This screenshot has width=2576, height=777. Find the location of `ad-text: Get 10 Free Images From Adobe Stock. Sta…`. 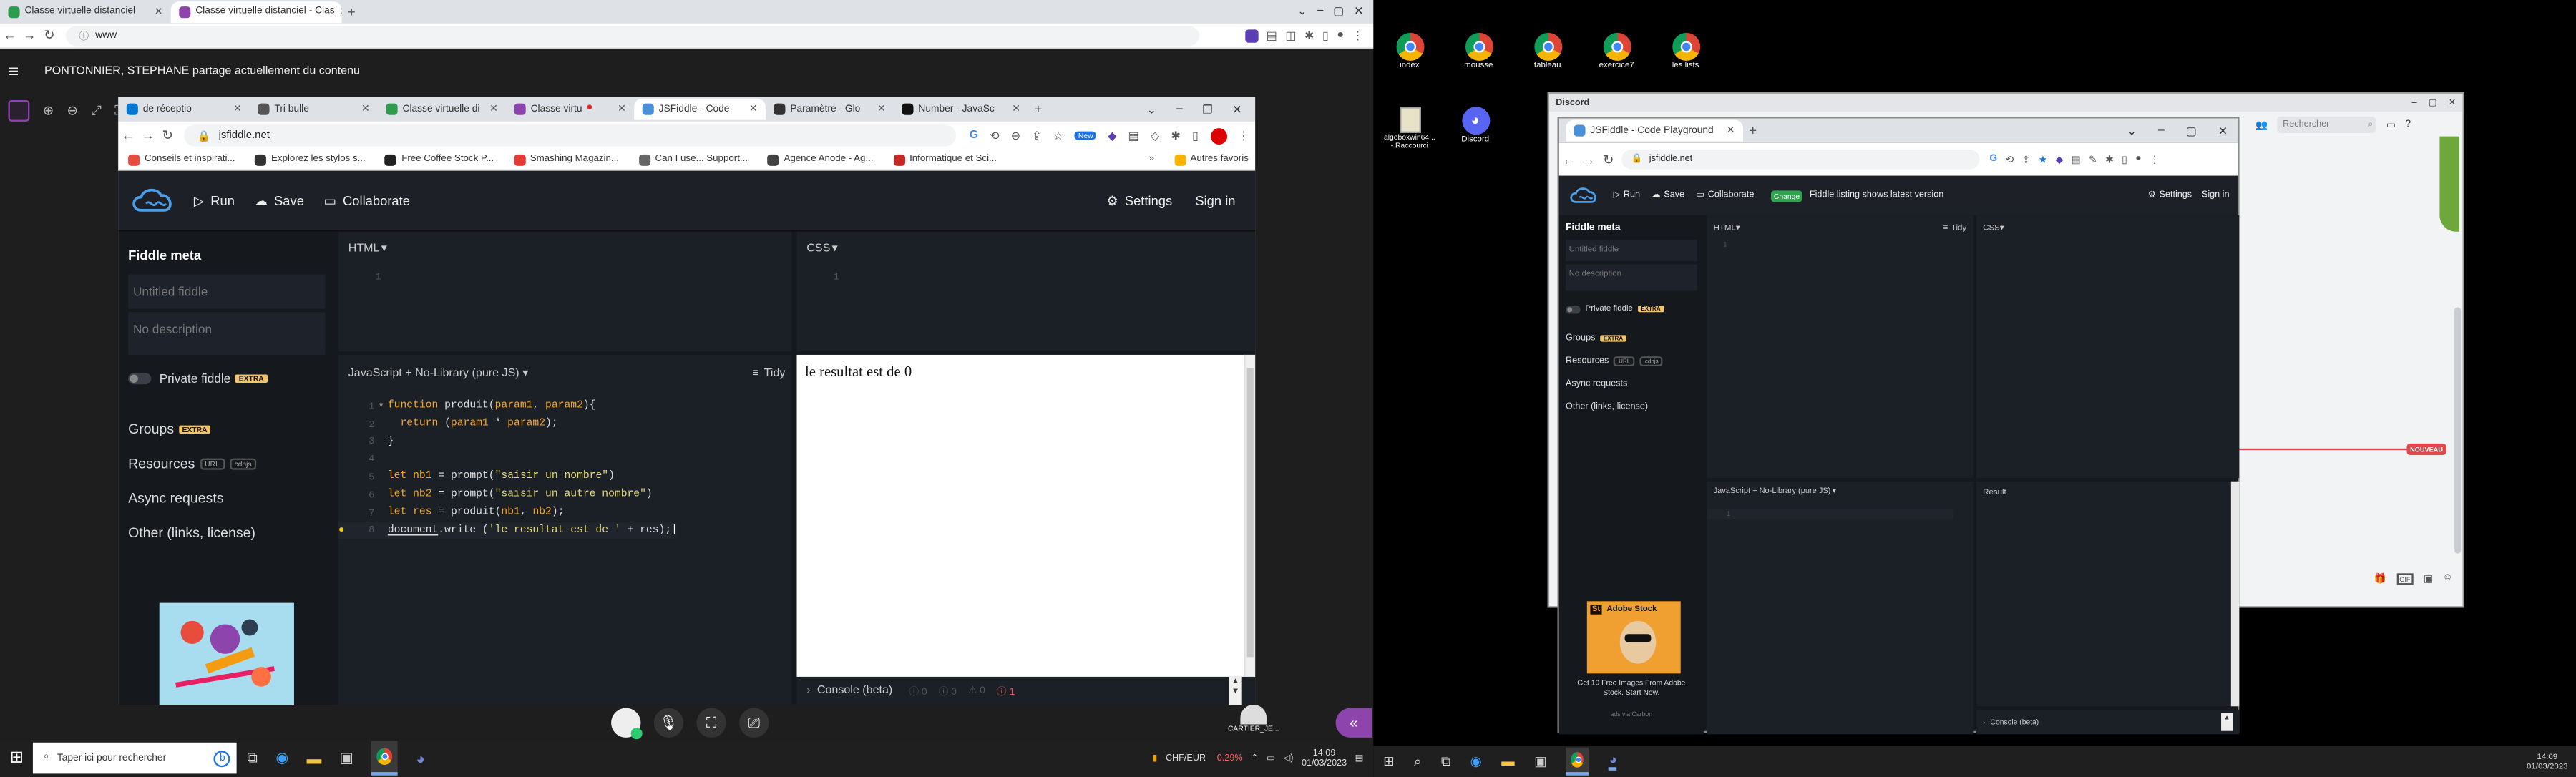

ad-text: Get 10 Free Images From Adobe Stock. Sta… is located at coordinates (1631, 688).